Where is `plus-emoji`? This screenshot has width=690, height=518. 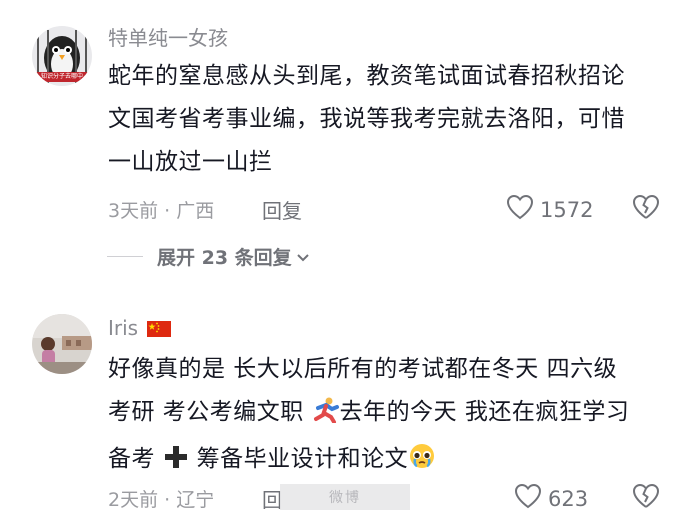 plus-emoji is located at coordinates (176, 463).